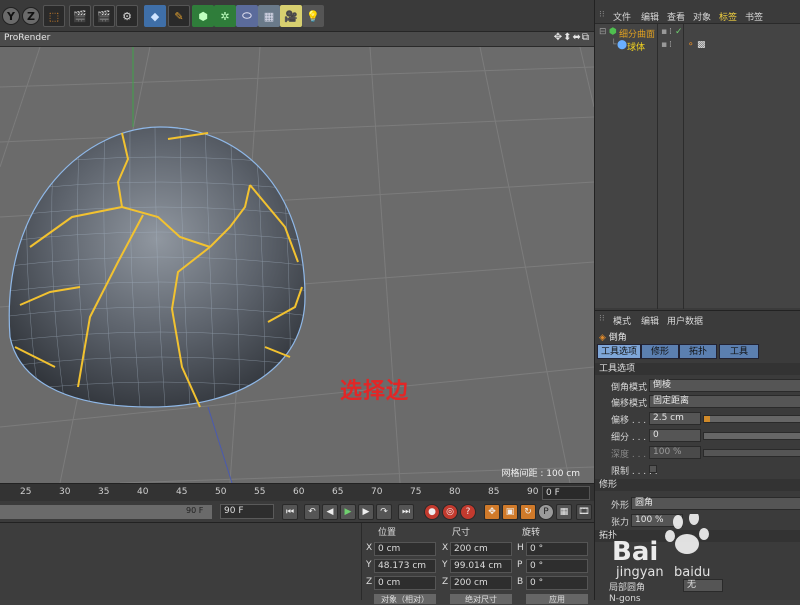 Image resolution: width=800 pixels, height=605 pixels. I want to click on tab-tool-options: 工具选项, so click(619, 351).